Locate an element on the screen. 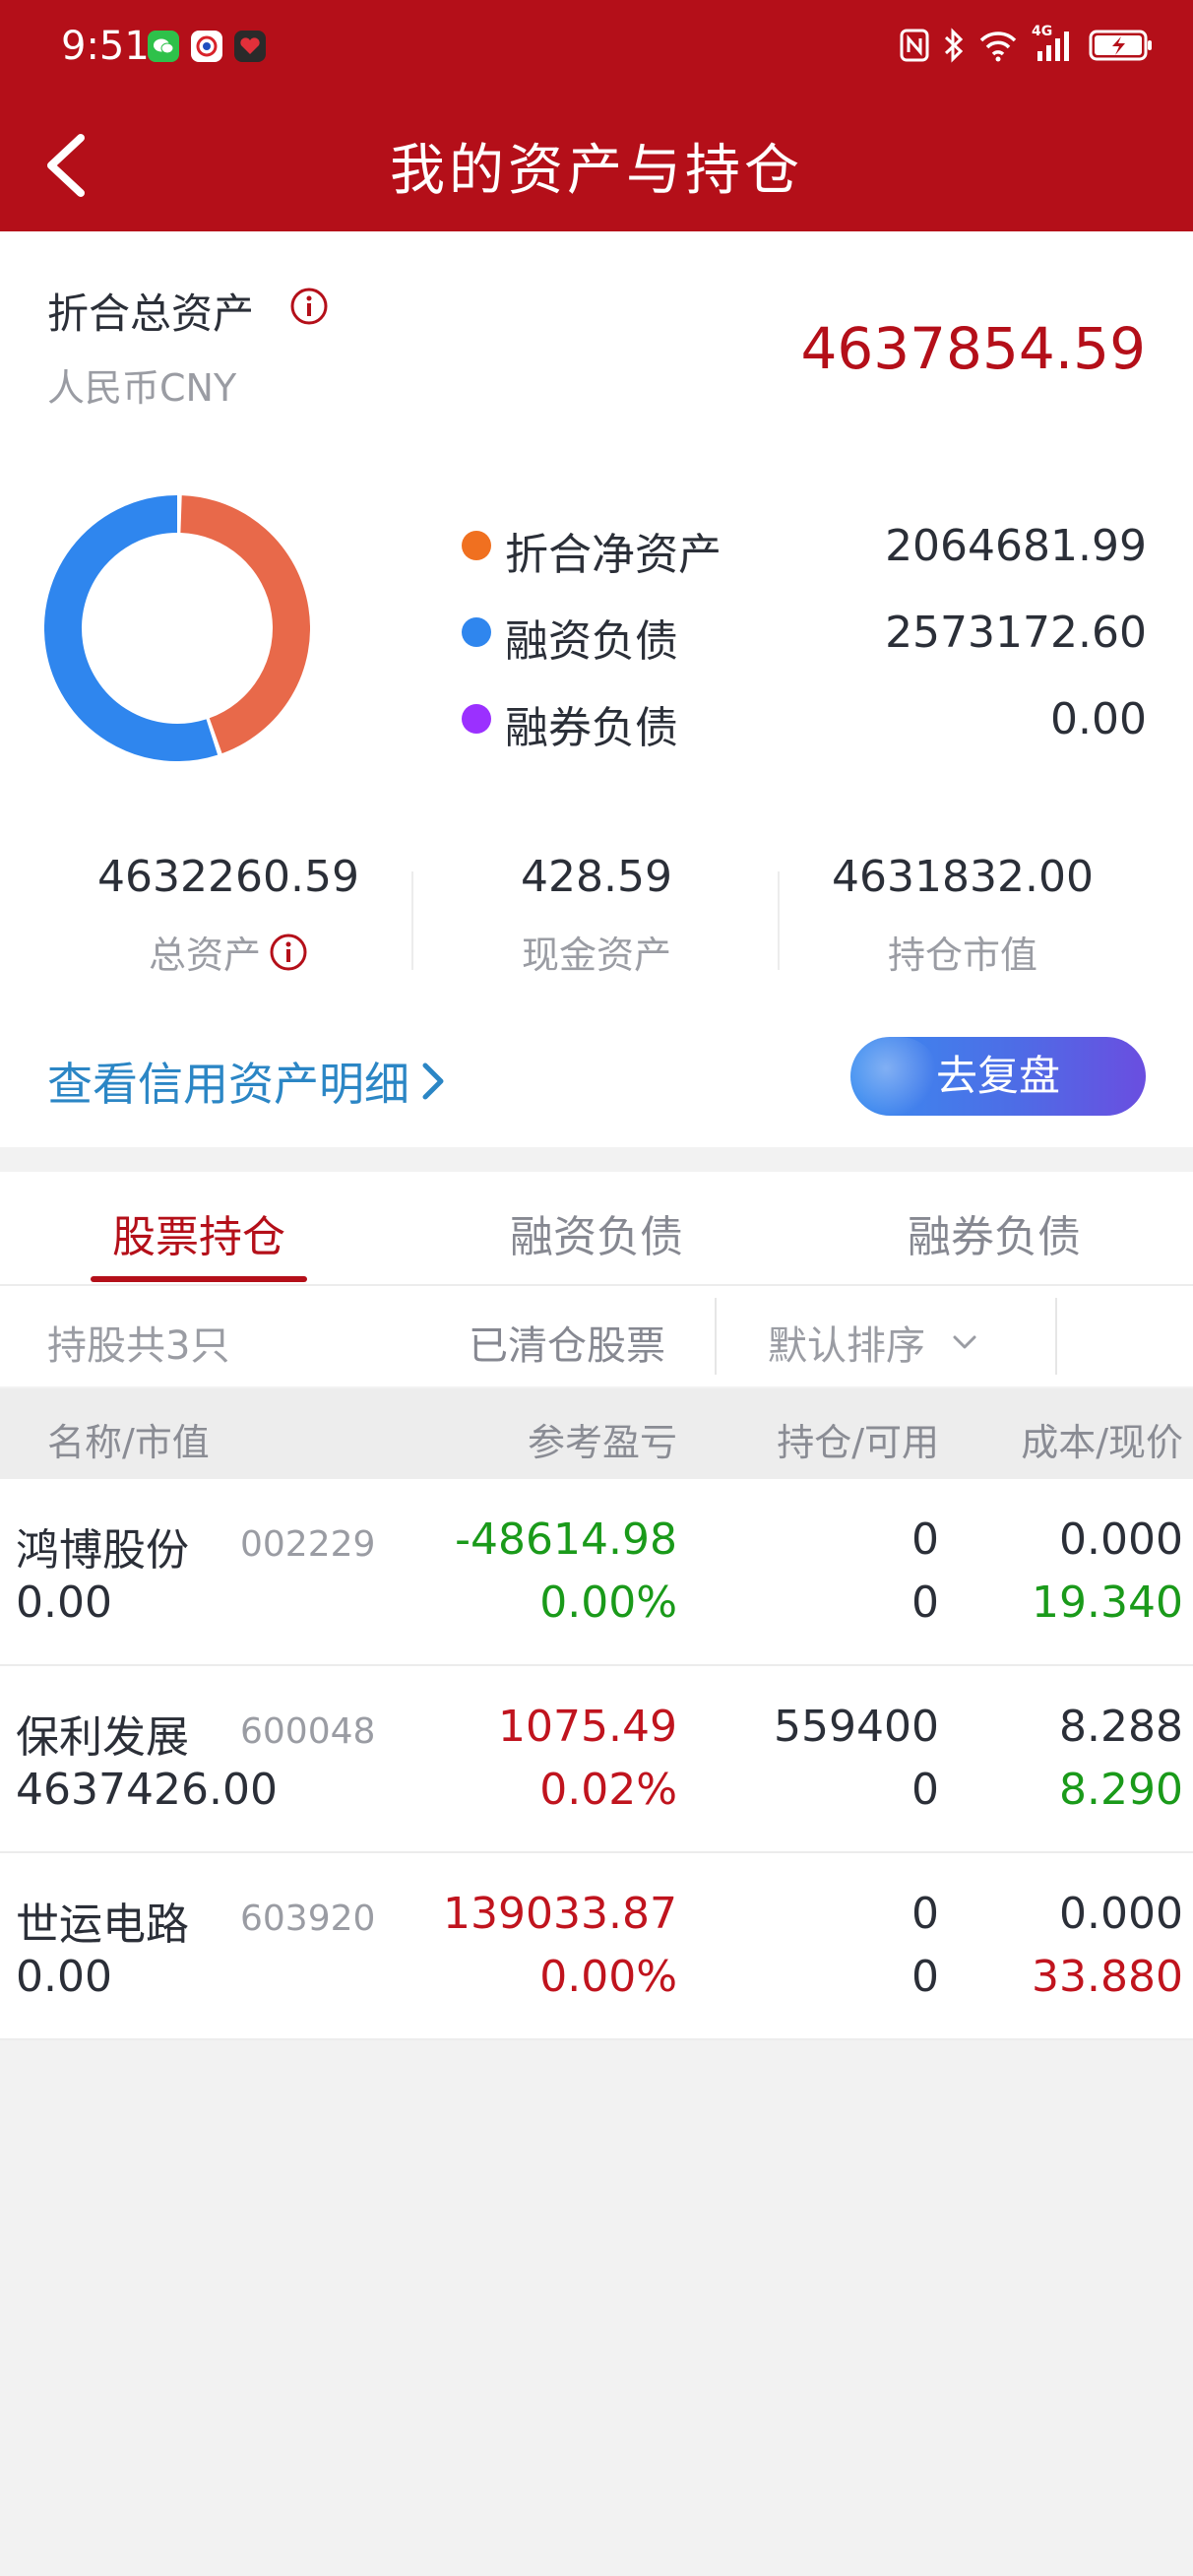 The image size is (1193, 2576). legend-item-margin-debt: 融资负债 2573172.60 is located at coordinates (802, 639).